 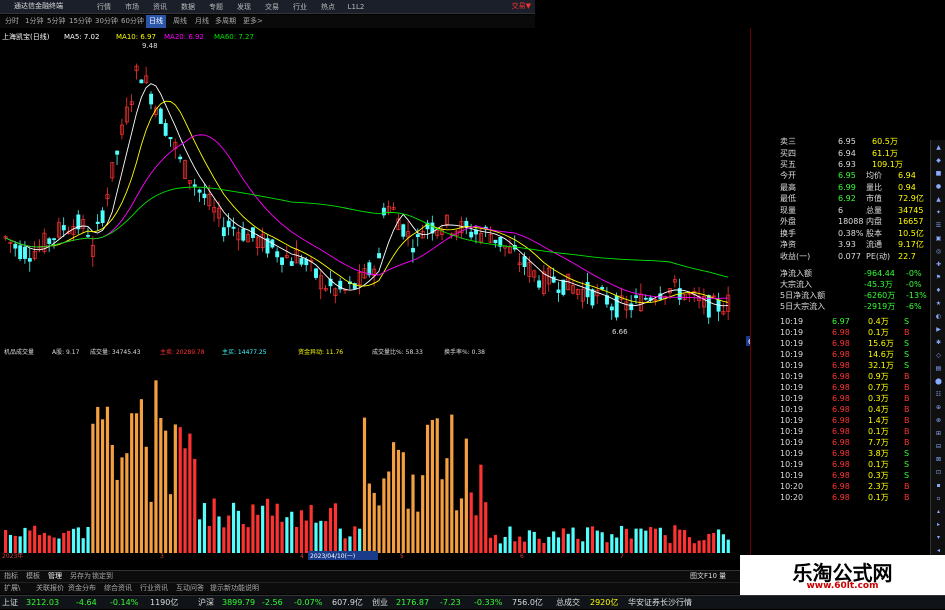 I want to click on side-tool-icon: ⊡, so click(x=938, y=472).